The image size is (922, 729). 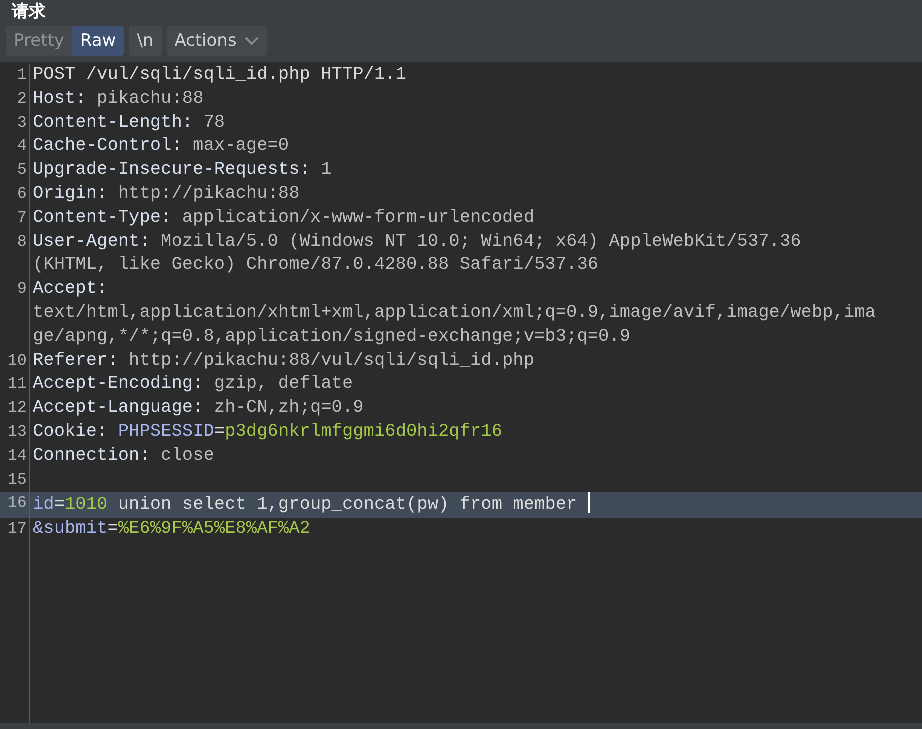 I want to click on line-number: 2, so click(x=15, y=100).